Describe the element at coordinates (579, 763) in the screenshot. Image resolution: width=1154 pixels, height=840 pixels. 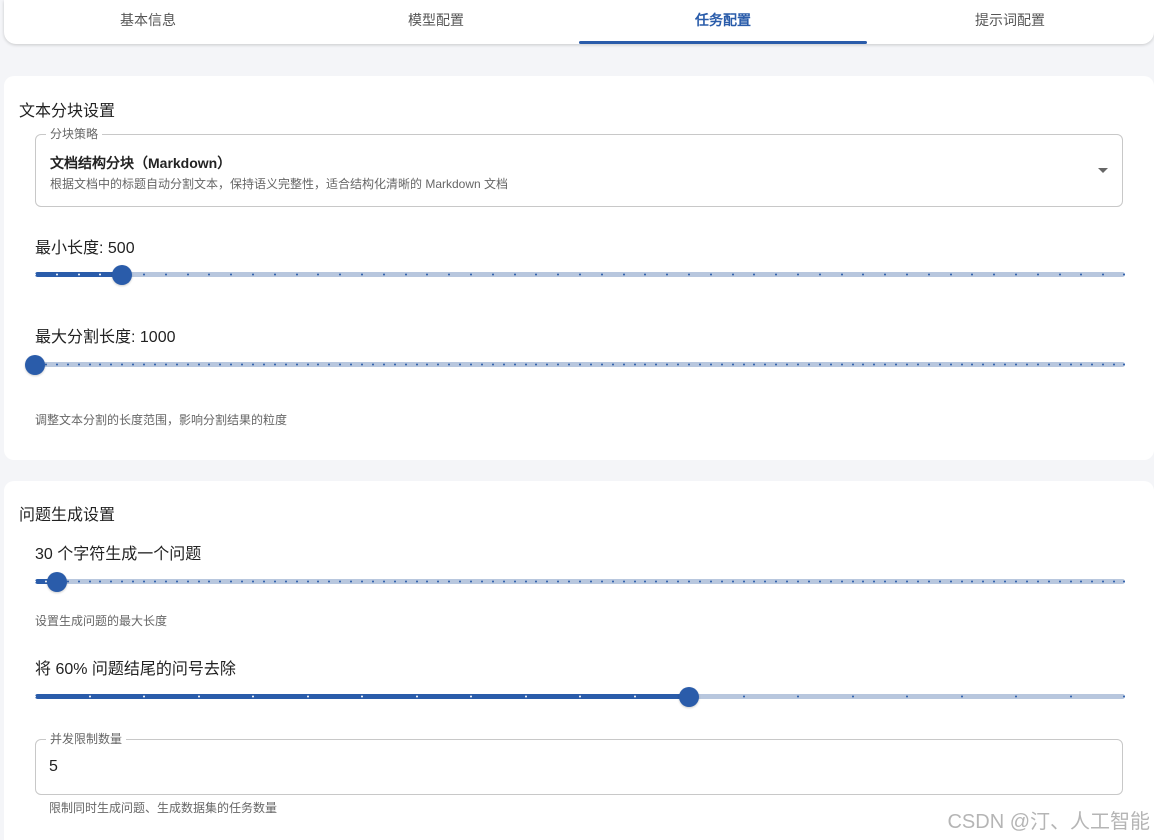
I see `concurrency-input: 并发限制数量 5` at that location.